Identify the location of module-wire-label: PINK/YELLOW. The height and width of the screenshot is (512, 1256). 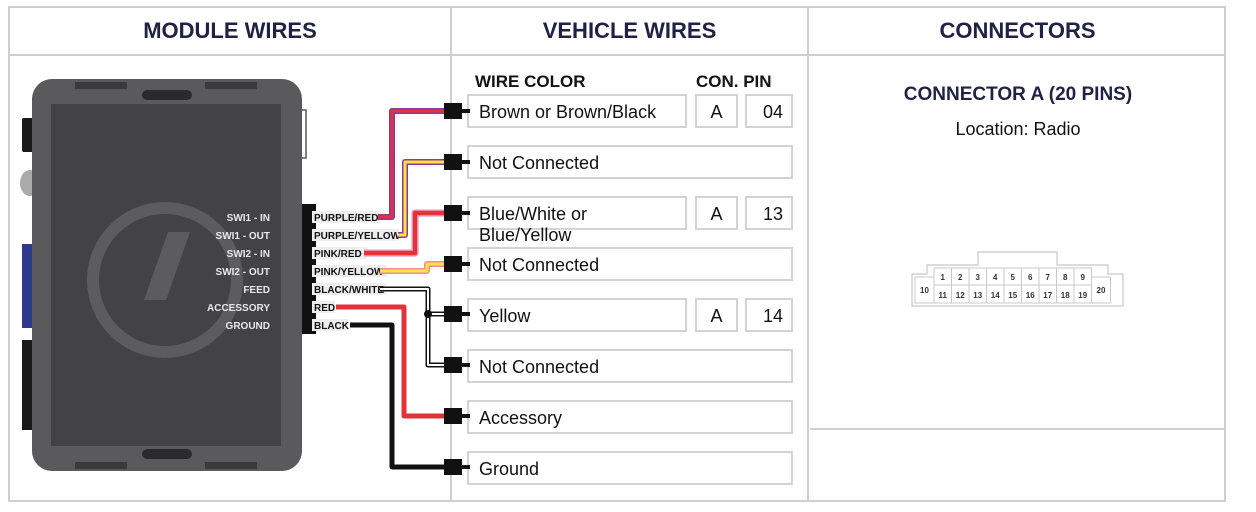
(349, 272).